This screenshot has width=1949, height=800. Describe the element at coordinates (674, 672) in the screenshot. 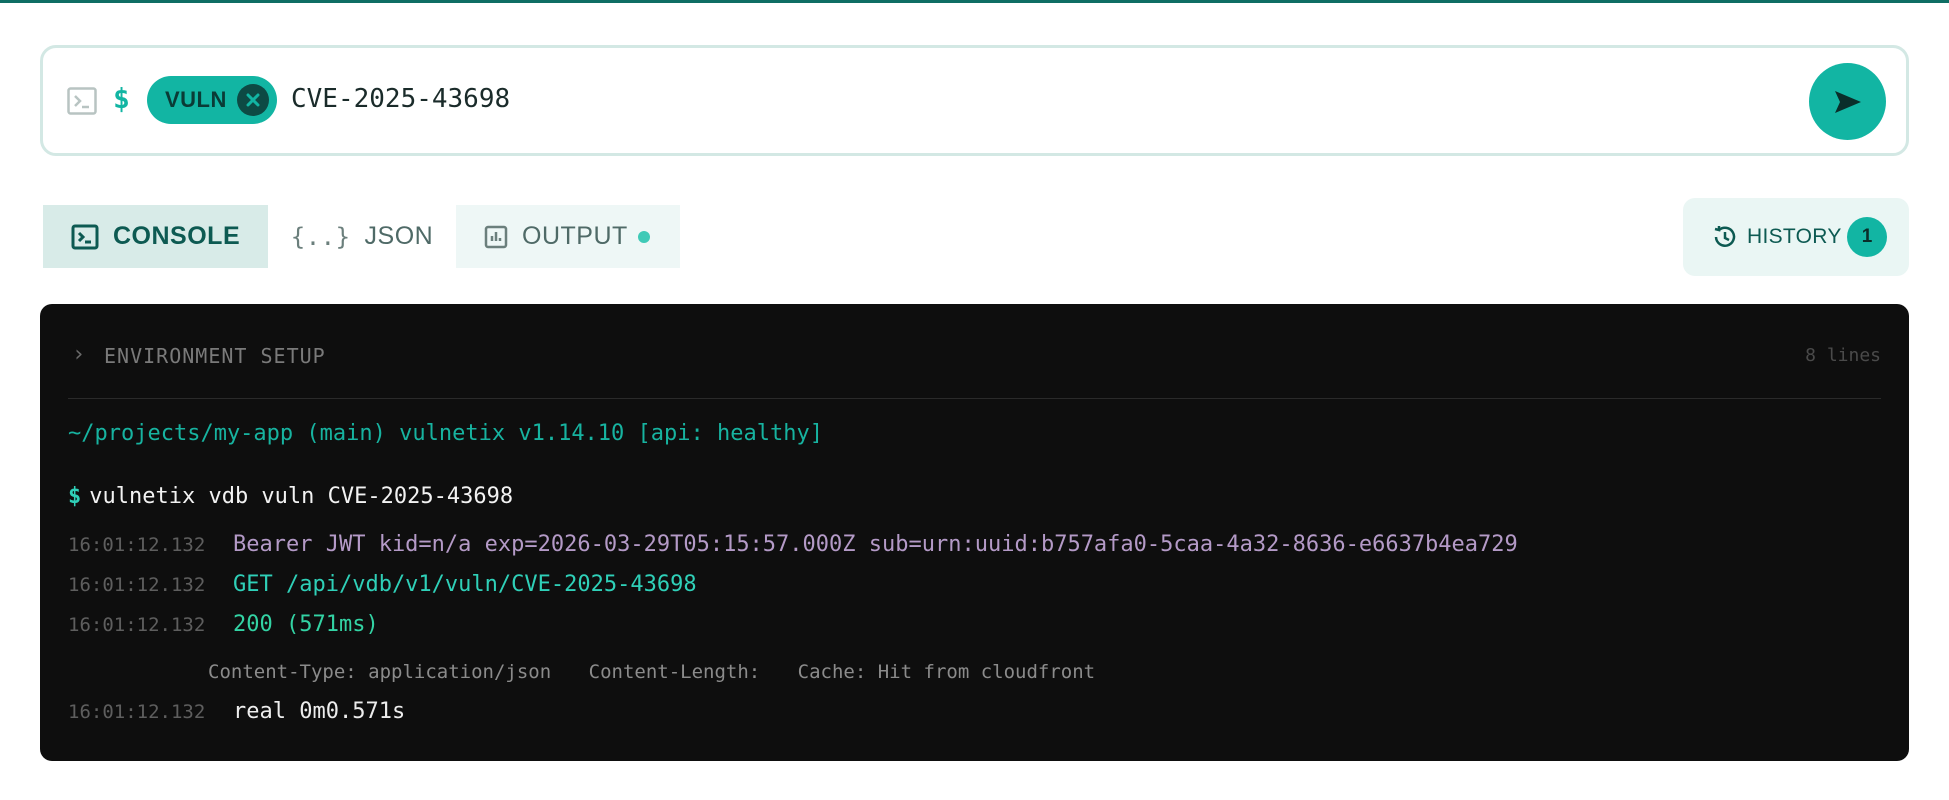

I see `header-content-length: Content-Length:` at that location.